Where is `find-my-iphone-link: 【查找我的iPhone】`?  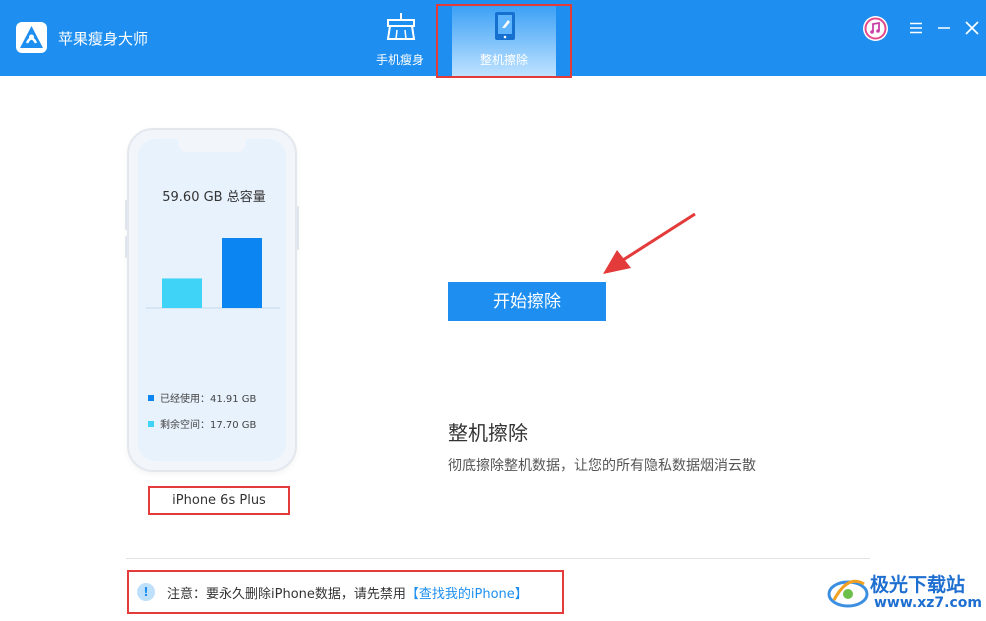 find-my-iphone-link: 【查找我的iPhone】 is located at coordinates (467, 592).